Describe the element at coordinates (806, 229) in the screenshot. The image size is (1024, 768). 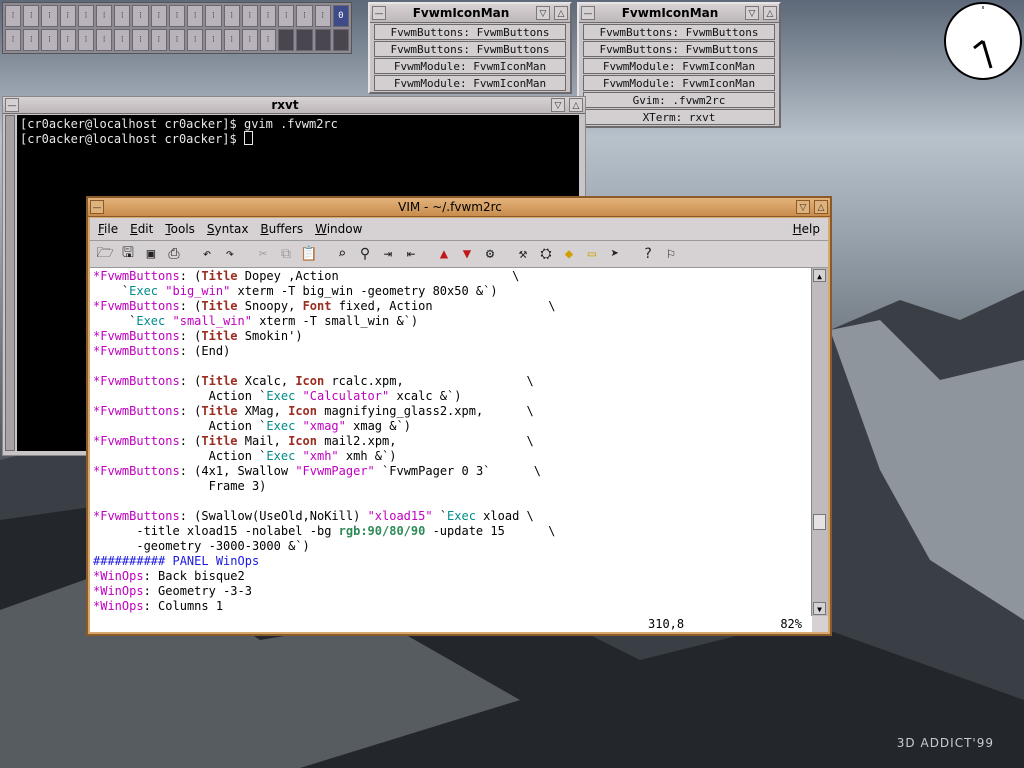
I see `menu-help: Help` at that location.